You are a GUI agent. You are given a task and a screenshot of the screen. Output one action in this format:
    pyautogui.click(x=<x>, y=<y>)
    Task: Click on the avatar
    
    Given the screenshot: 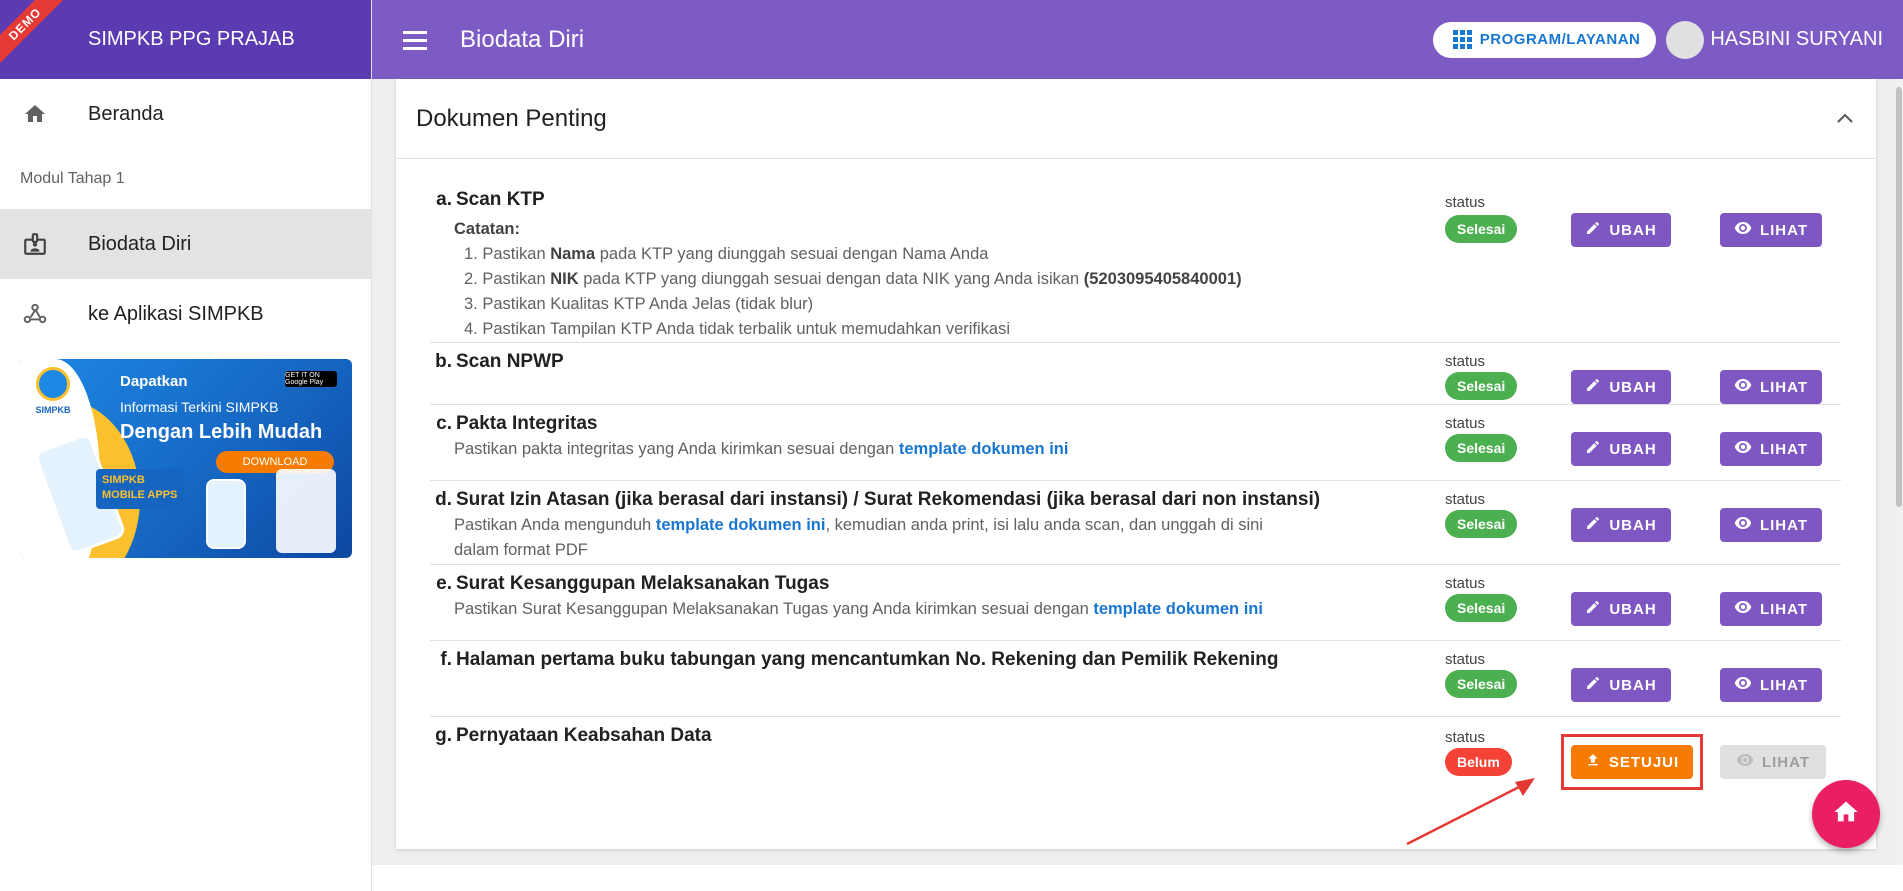 What is the action you would take?
    pyautogui.click(x=1685, y=39)
    